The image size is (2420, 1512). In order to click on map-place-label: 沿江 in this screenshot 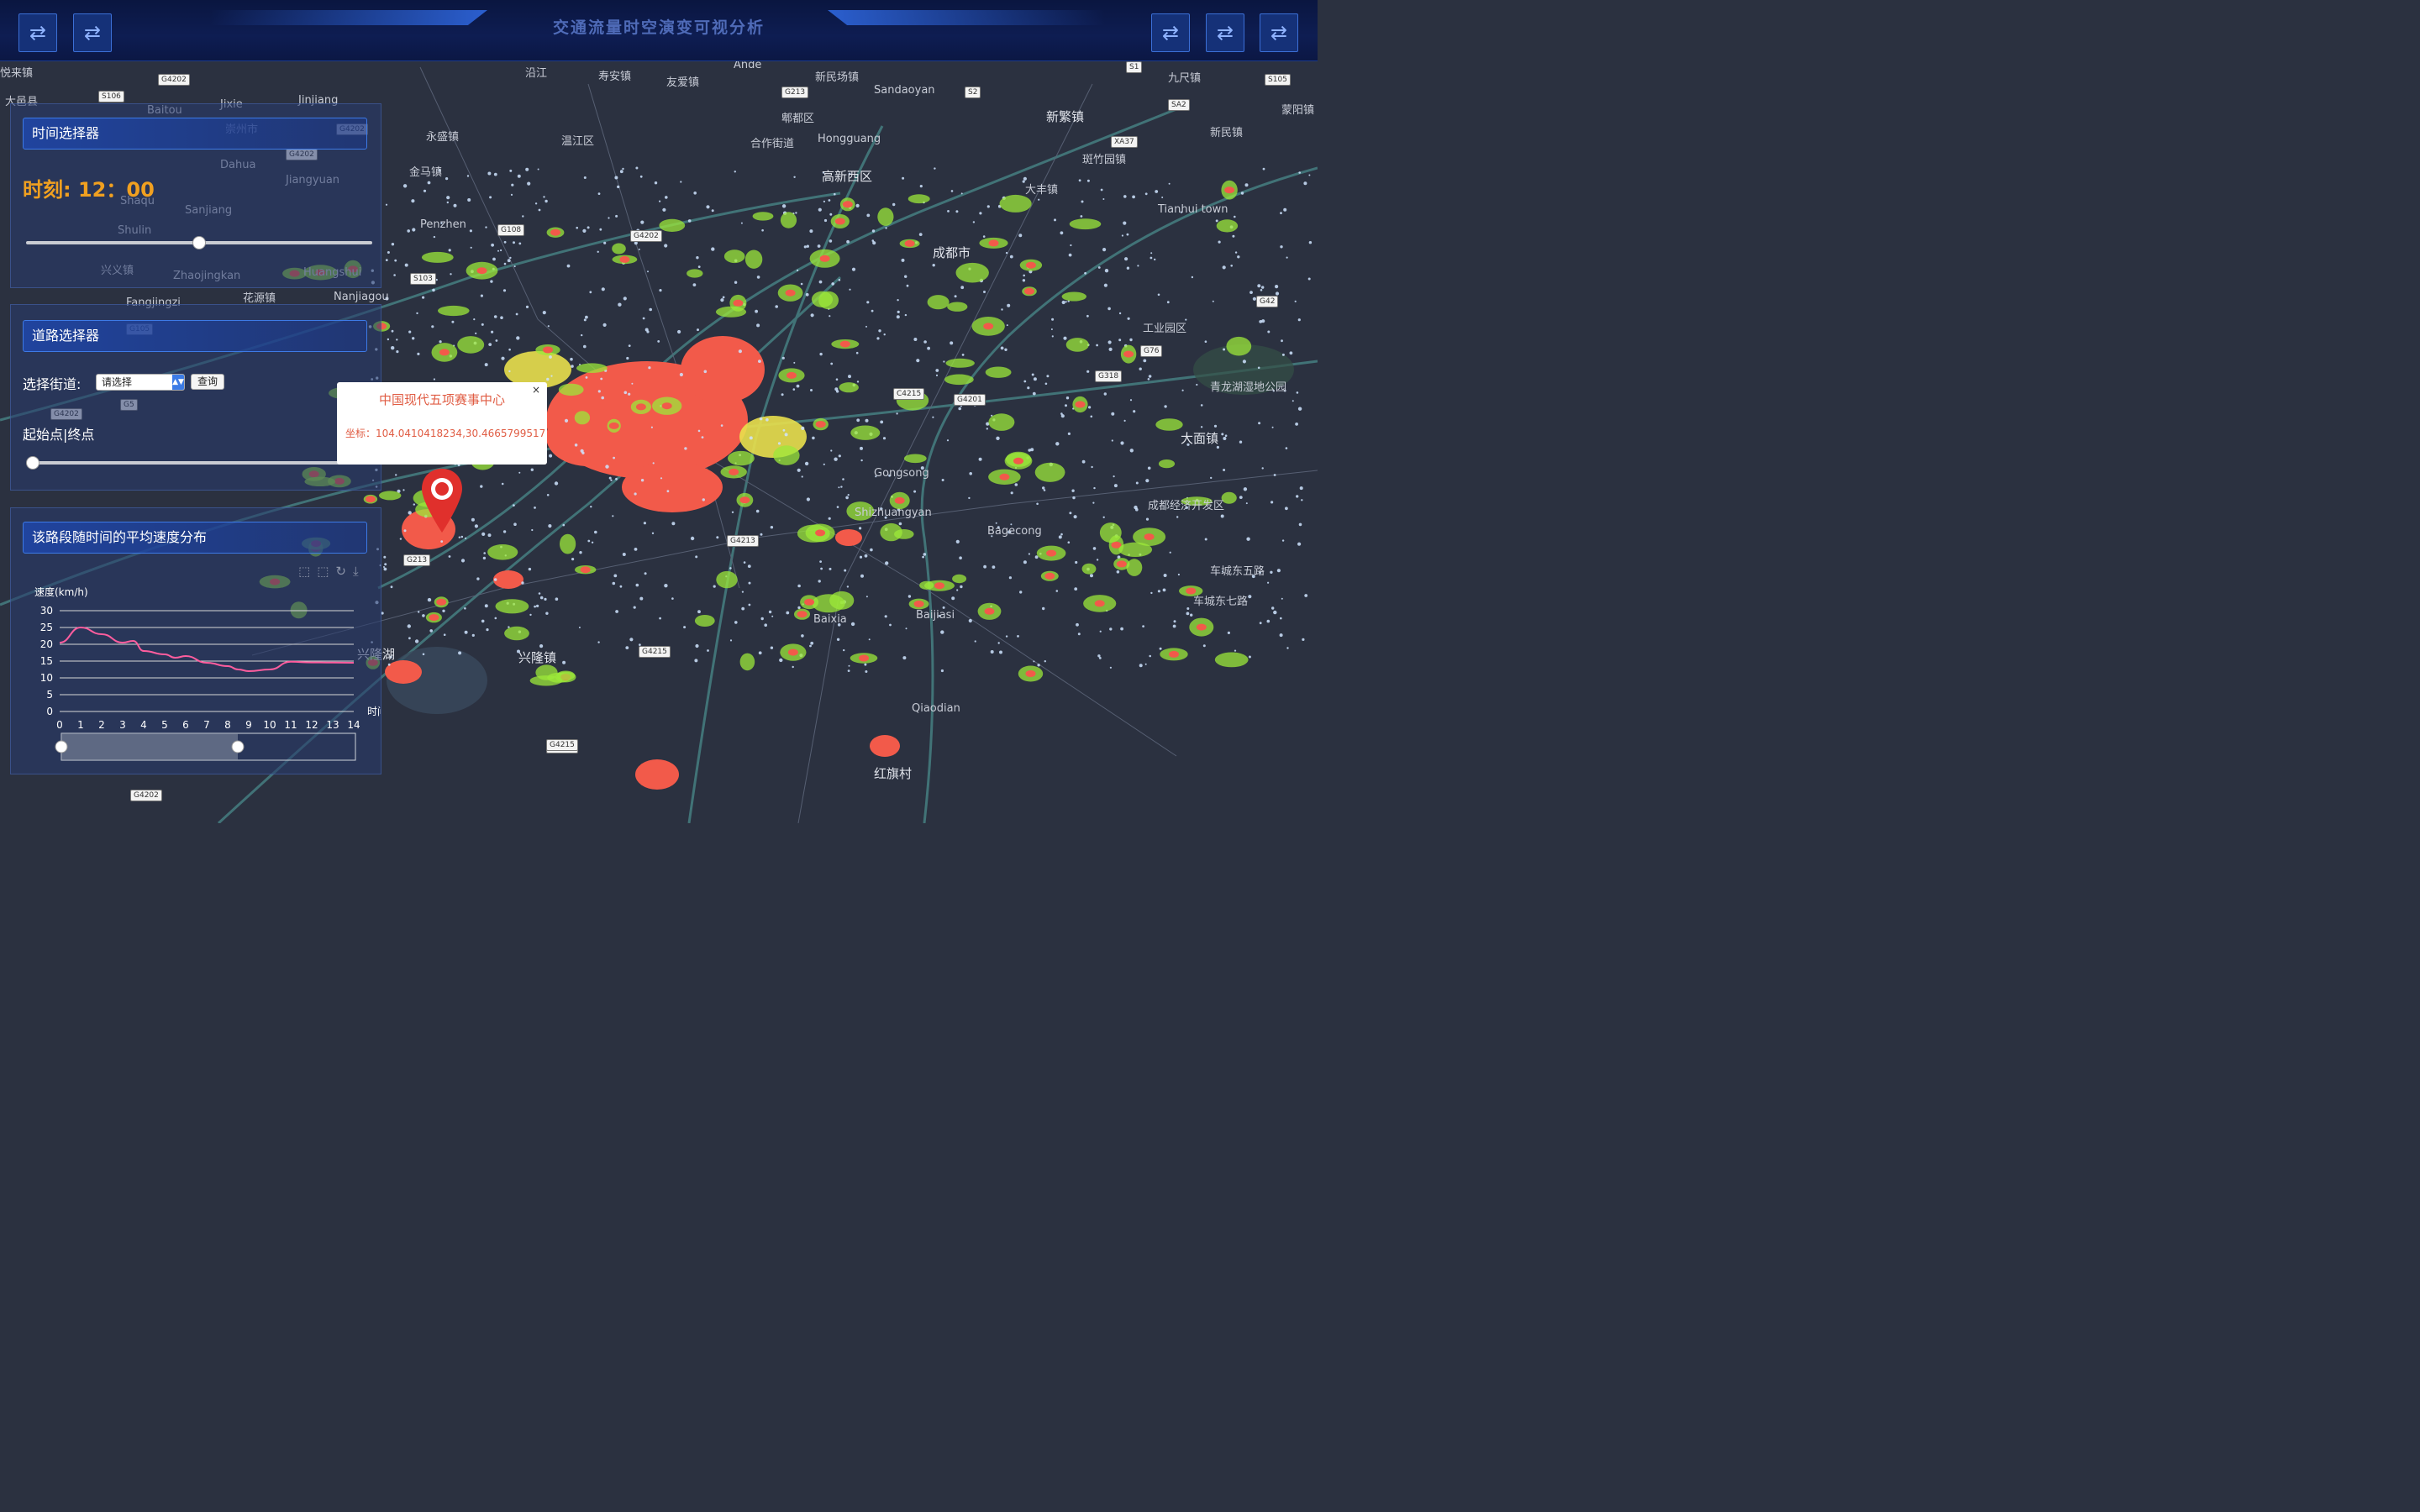, I will do `click(537, 73)`.